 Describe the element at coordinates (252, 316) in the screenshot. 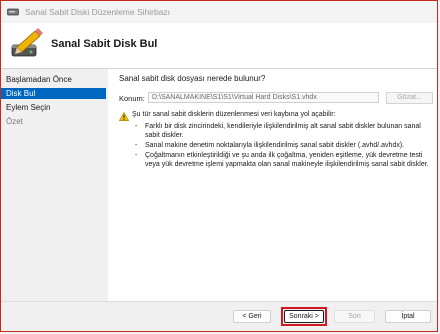

I see `back-button: < Geri` at that location.